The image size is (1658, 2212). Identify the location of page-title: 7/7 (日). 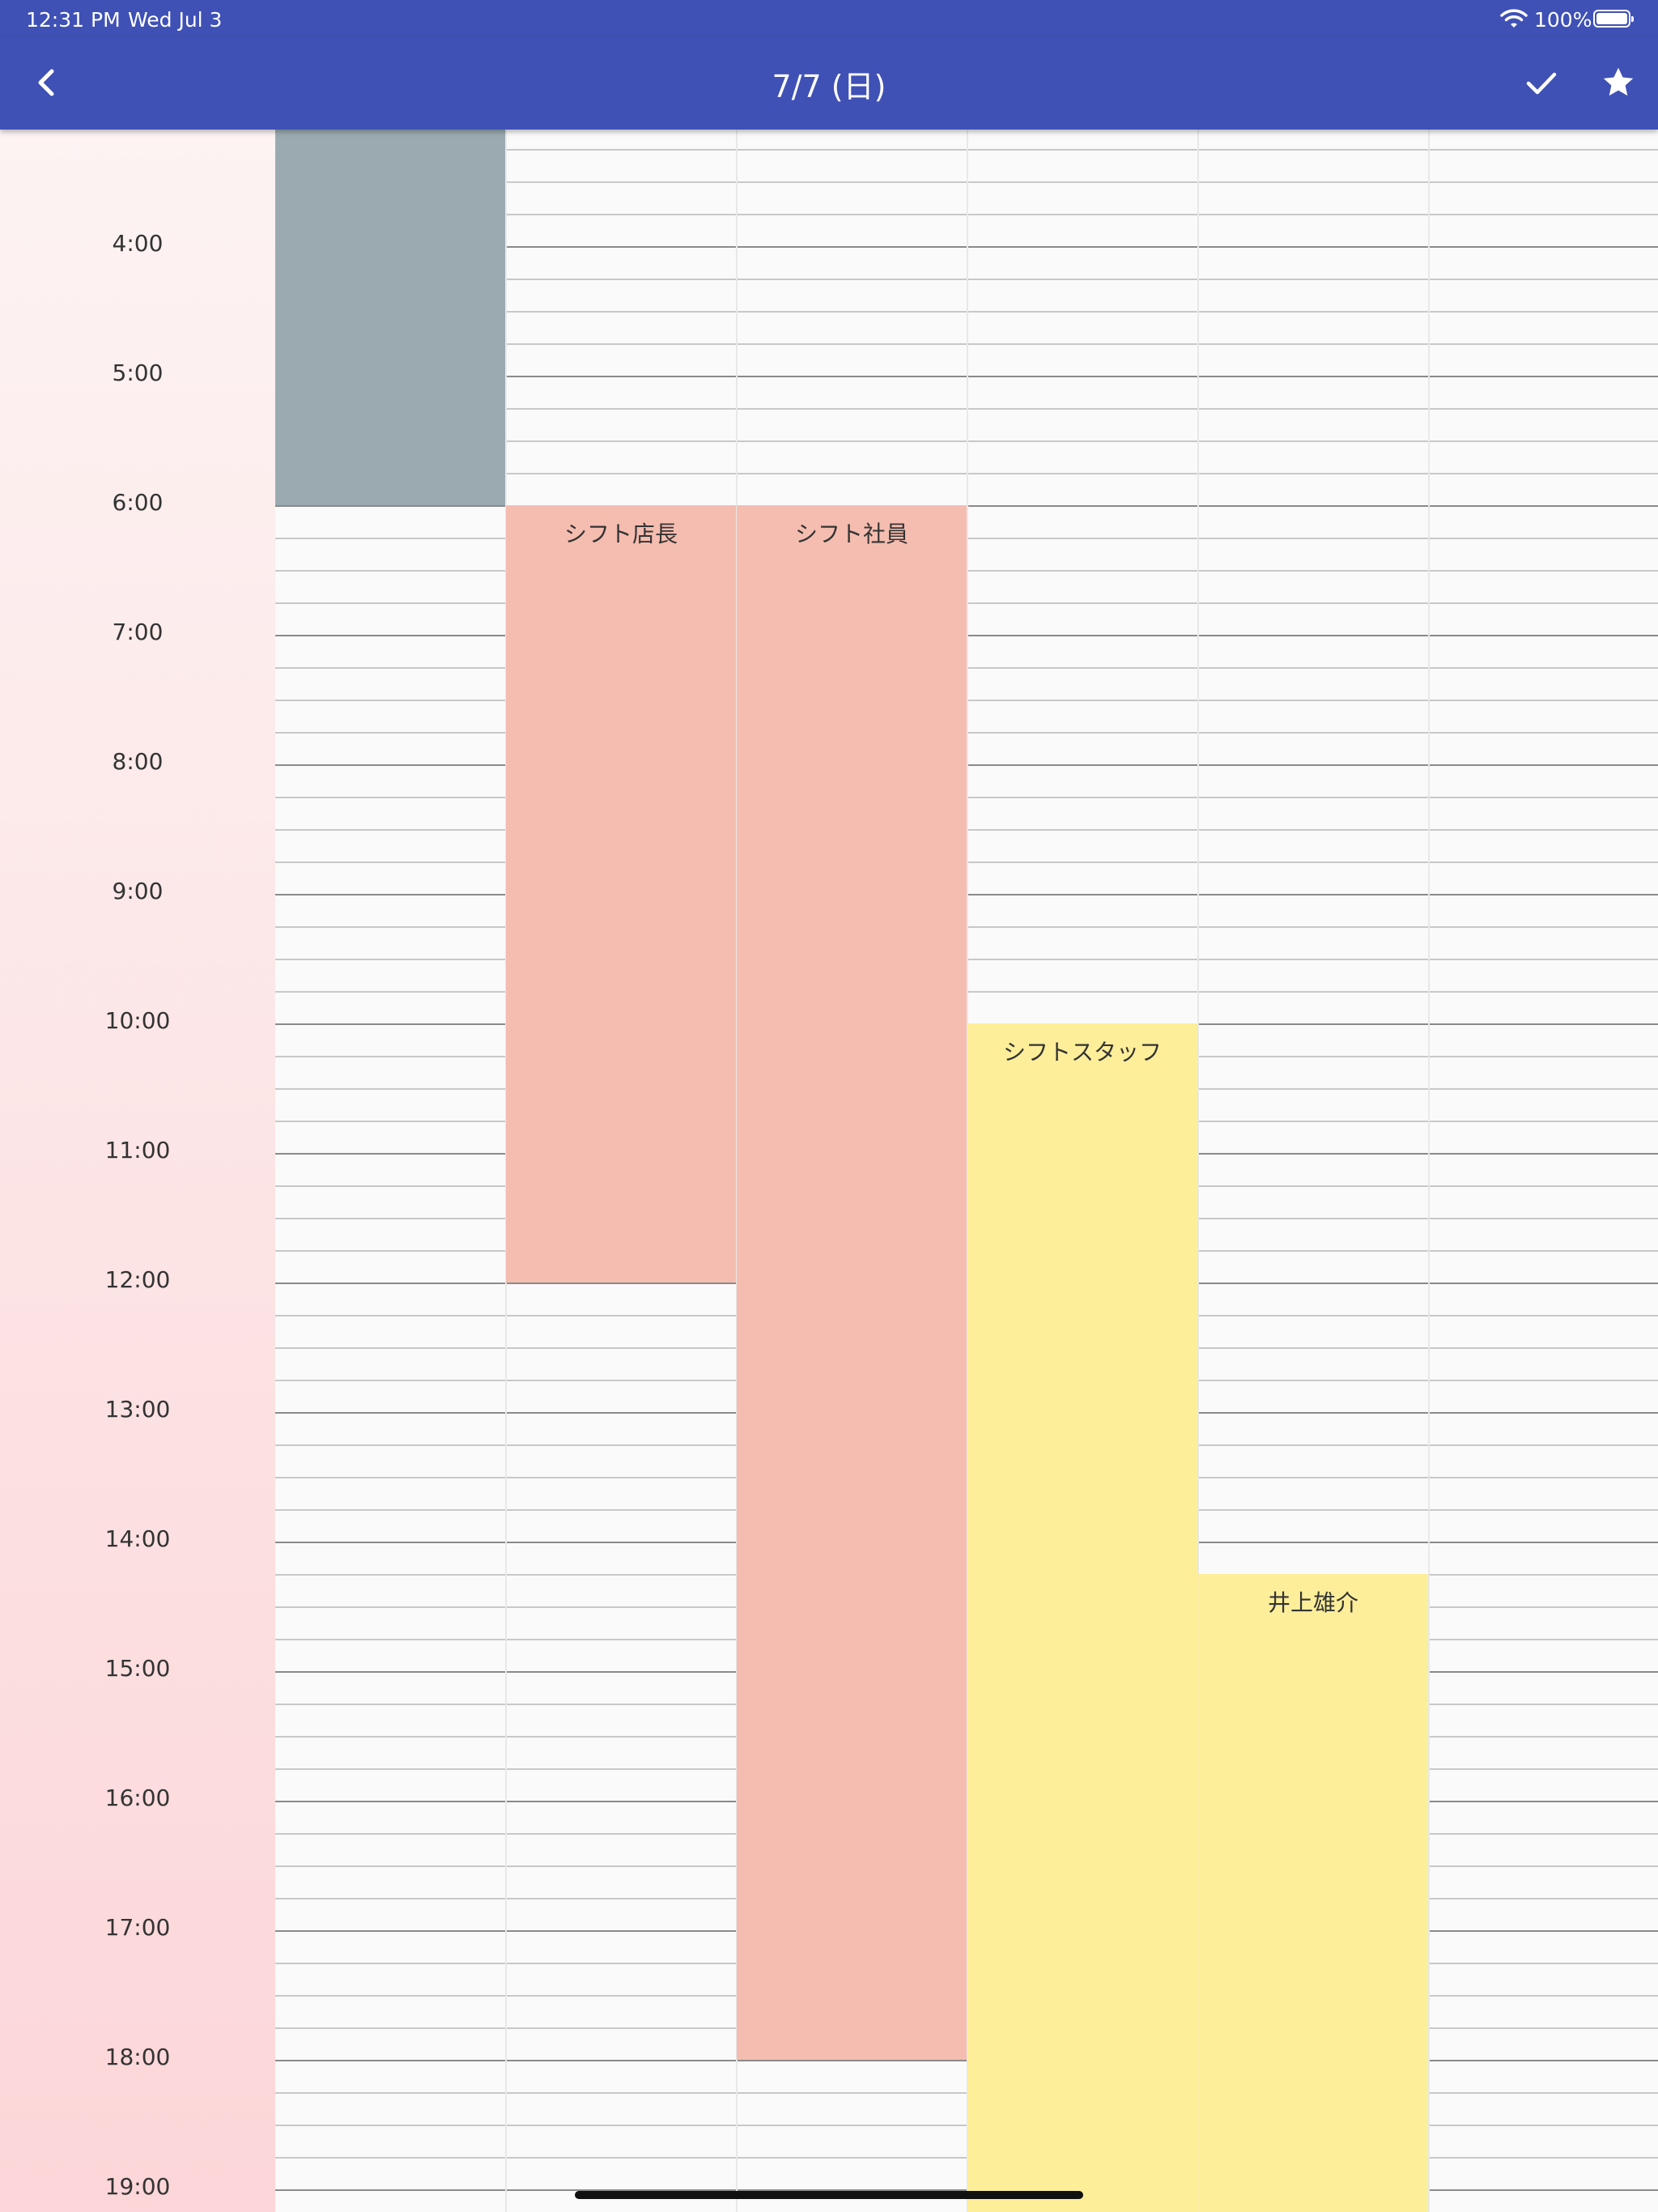
(829, 87).